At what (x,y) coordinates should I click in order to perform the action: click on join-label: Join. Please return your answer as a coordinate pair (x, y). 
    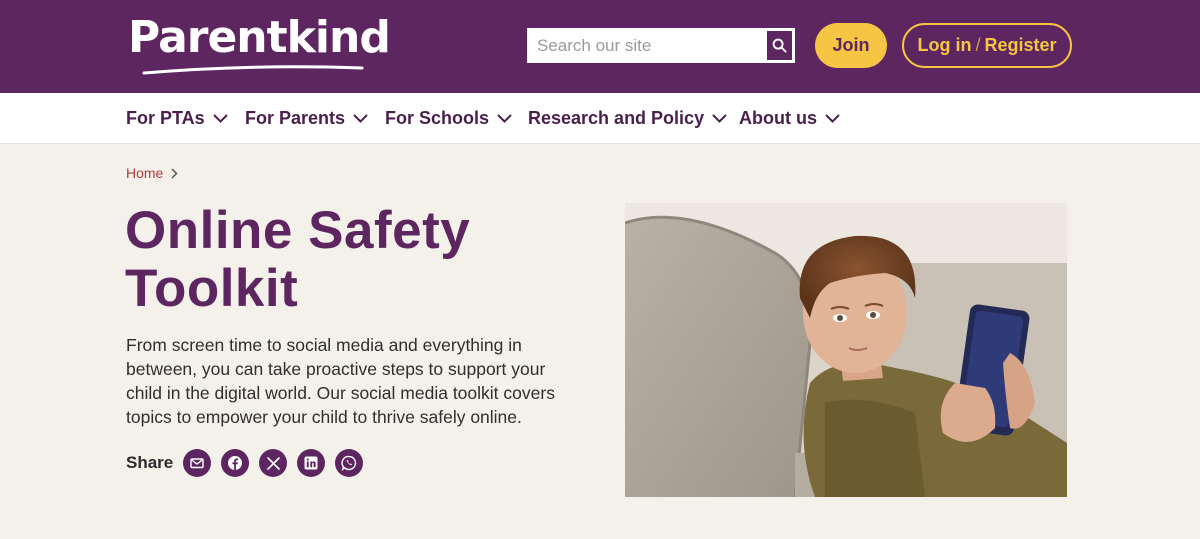
    Looking at the image, I should click on (851, 45).